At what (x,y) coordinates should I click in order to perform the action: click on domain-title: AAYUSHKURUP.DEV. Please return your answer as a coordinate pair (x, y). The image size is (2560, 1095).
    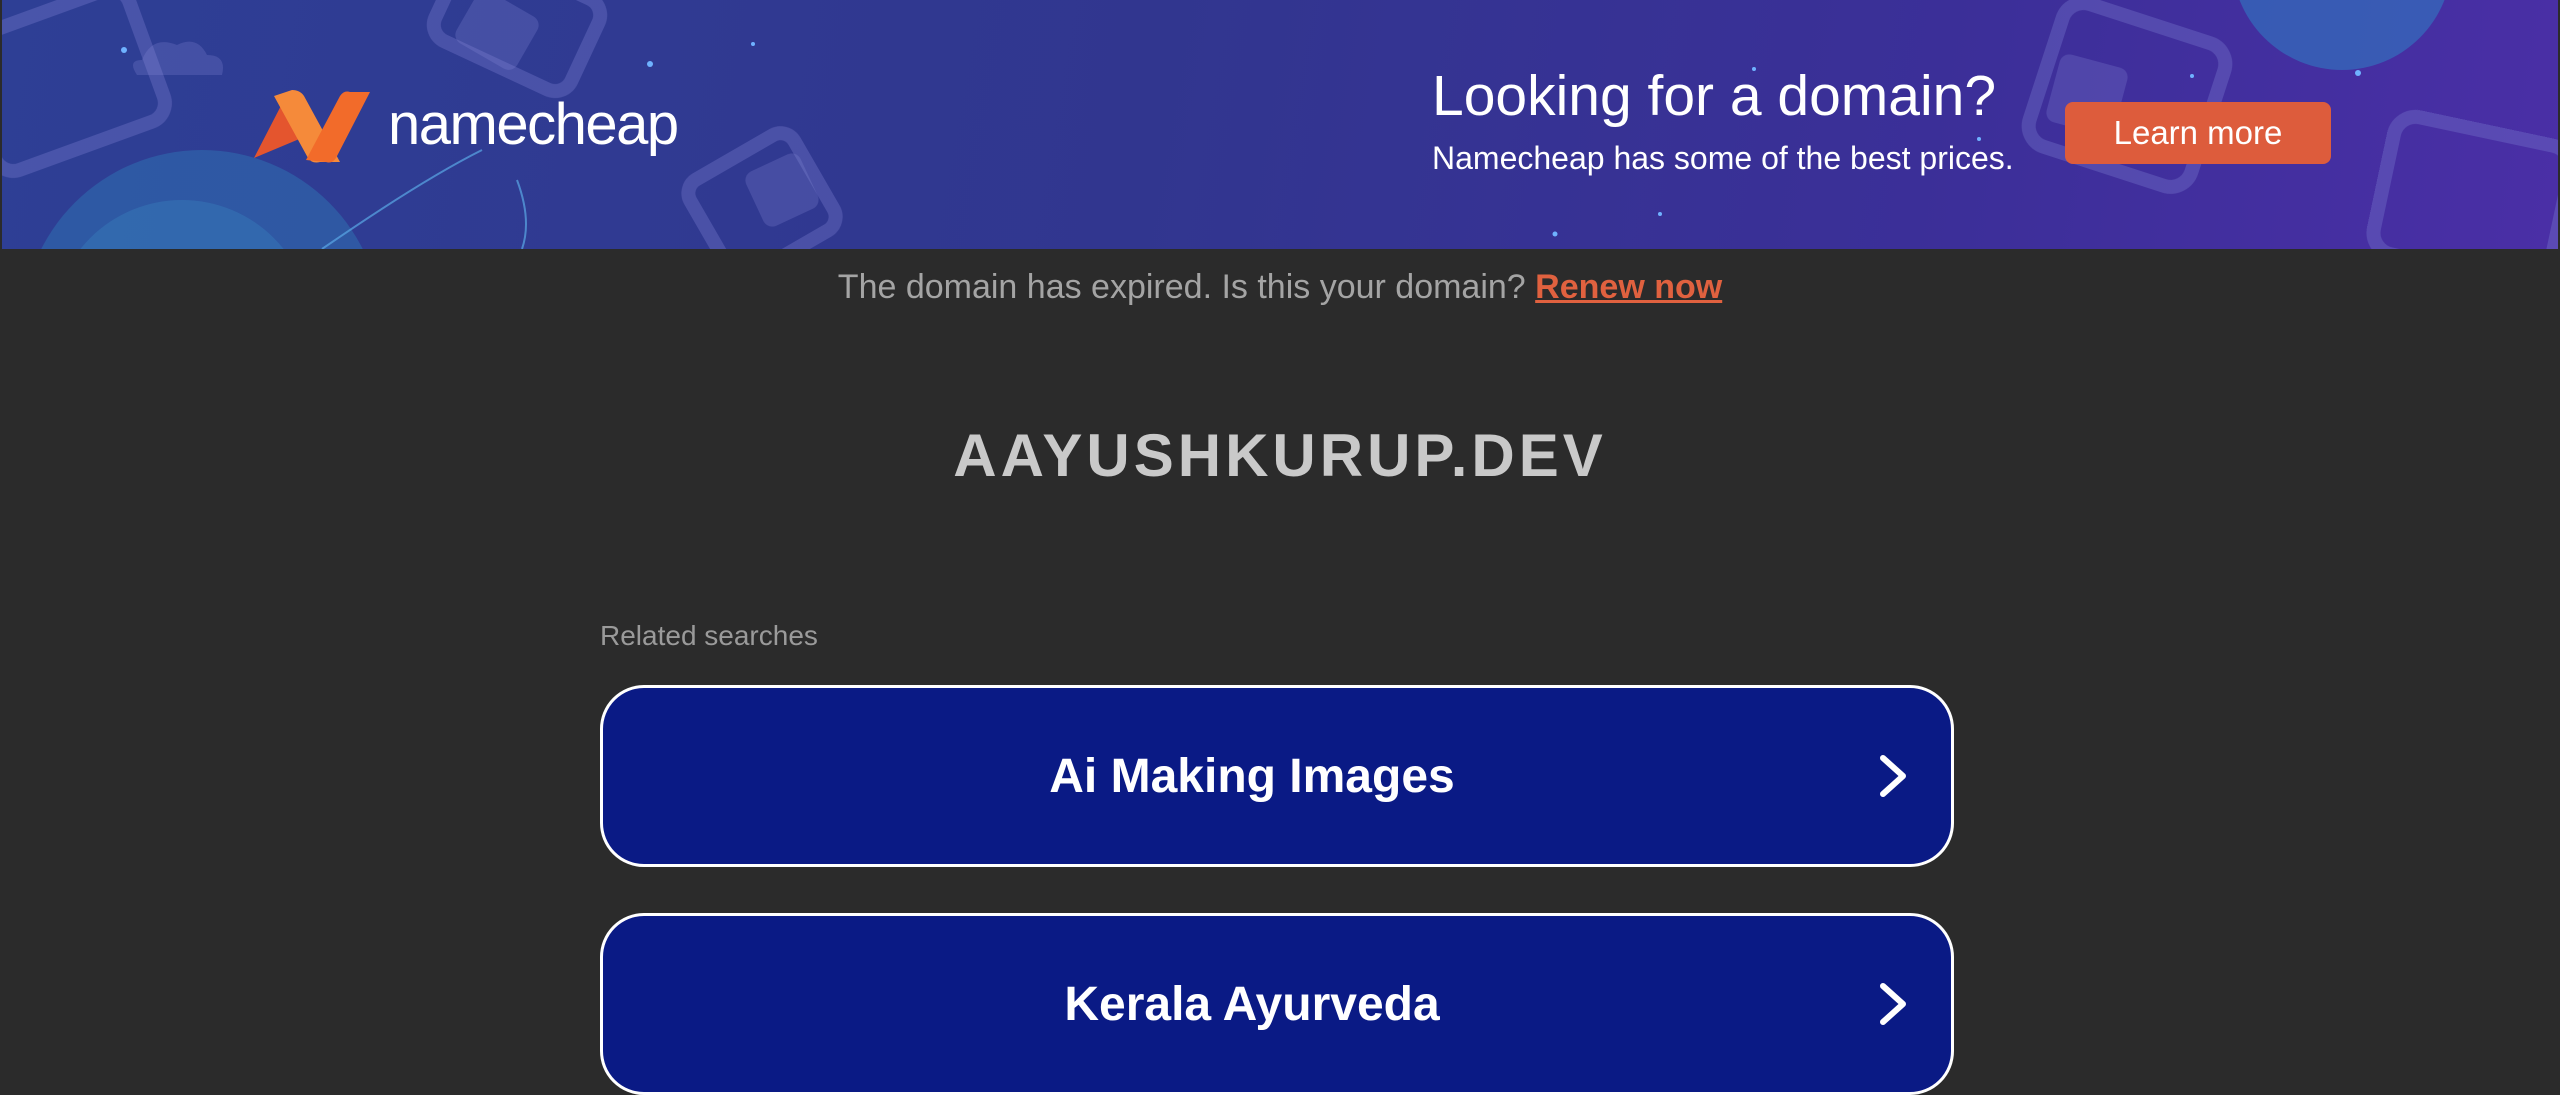
    Looking at the image, I should click on (1280, 455).